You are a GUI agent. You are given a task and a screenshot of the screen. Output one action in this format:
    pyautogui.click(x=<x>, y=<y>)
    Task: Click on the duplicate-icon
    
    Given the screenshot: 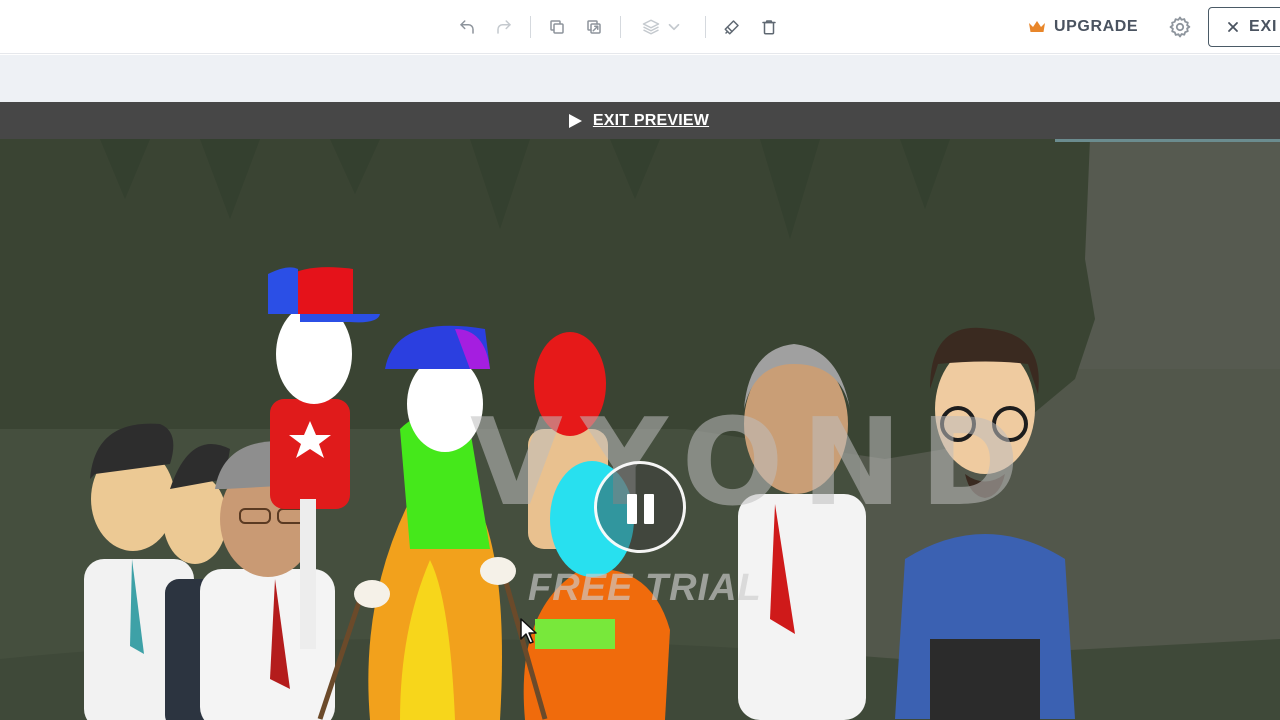 What is the action you would take?
    pyautogui.click(x=594, y=27)
    